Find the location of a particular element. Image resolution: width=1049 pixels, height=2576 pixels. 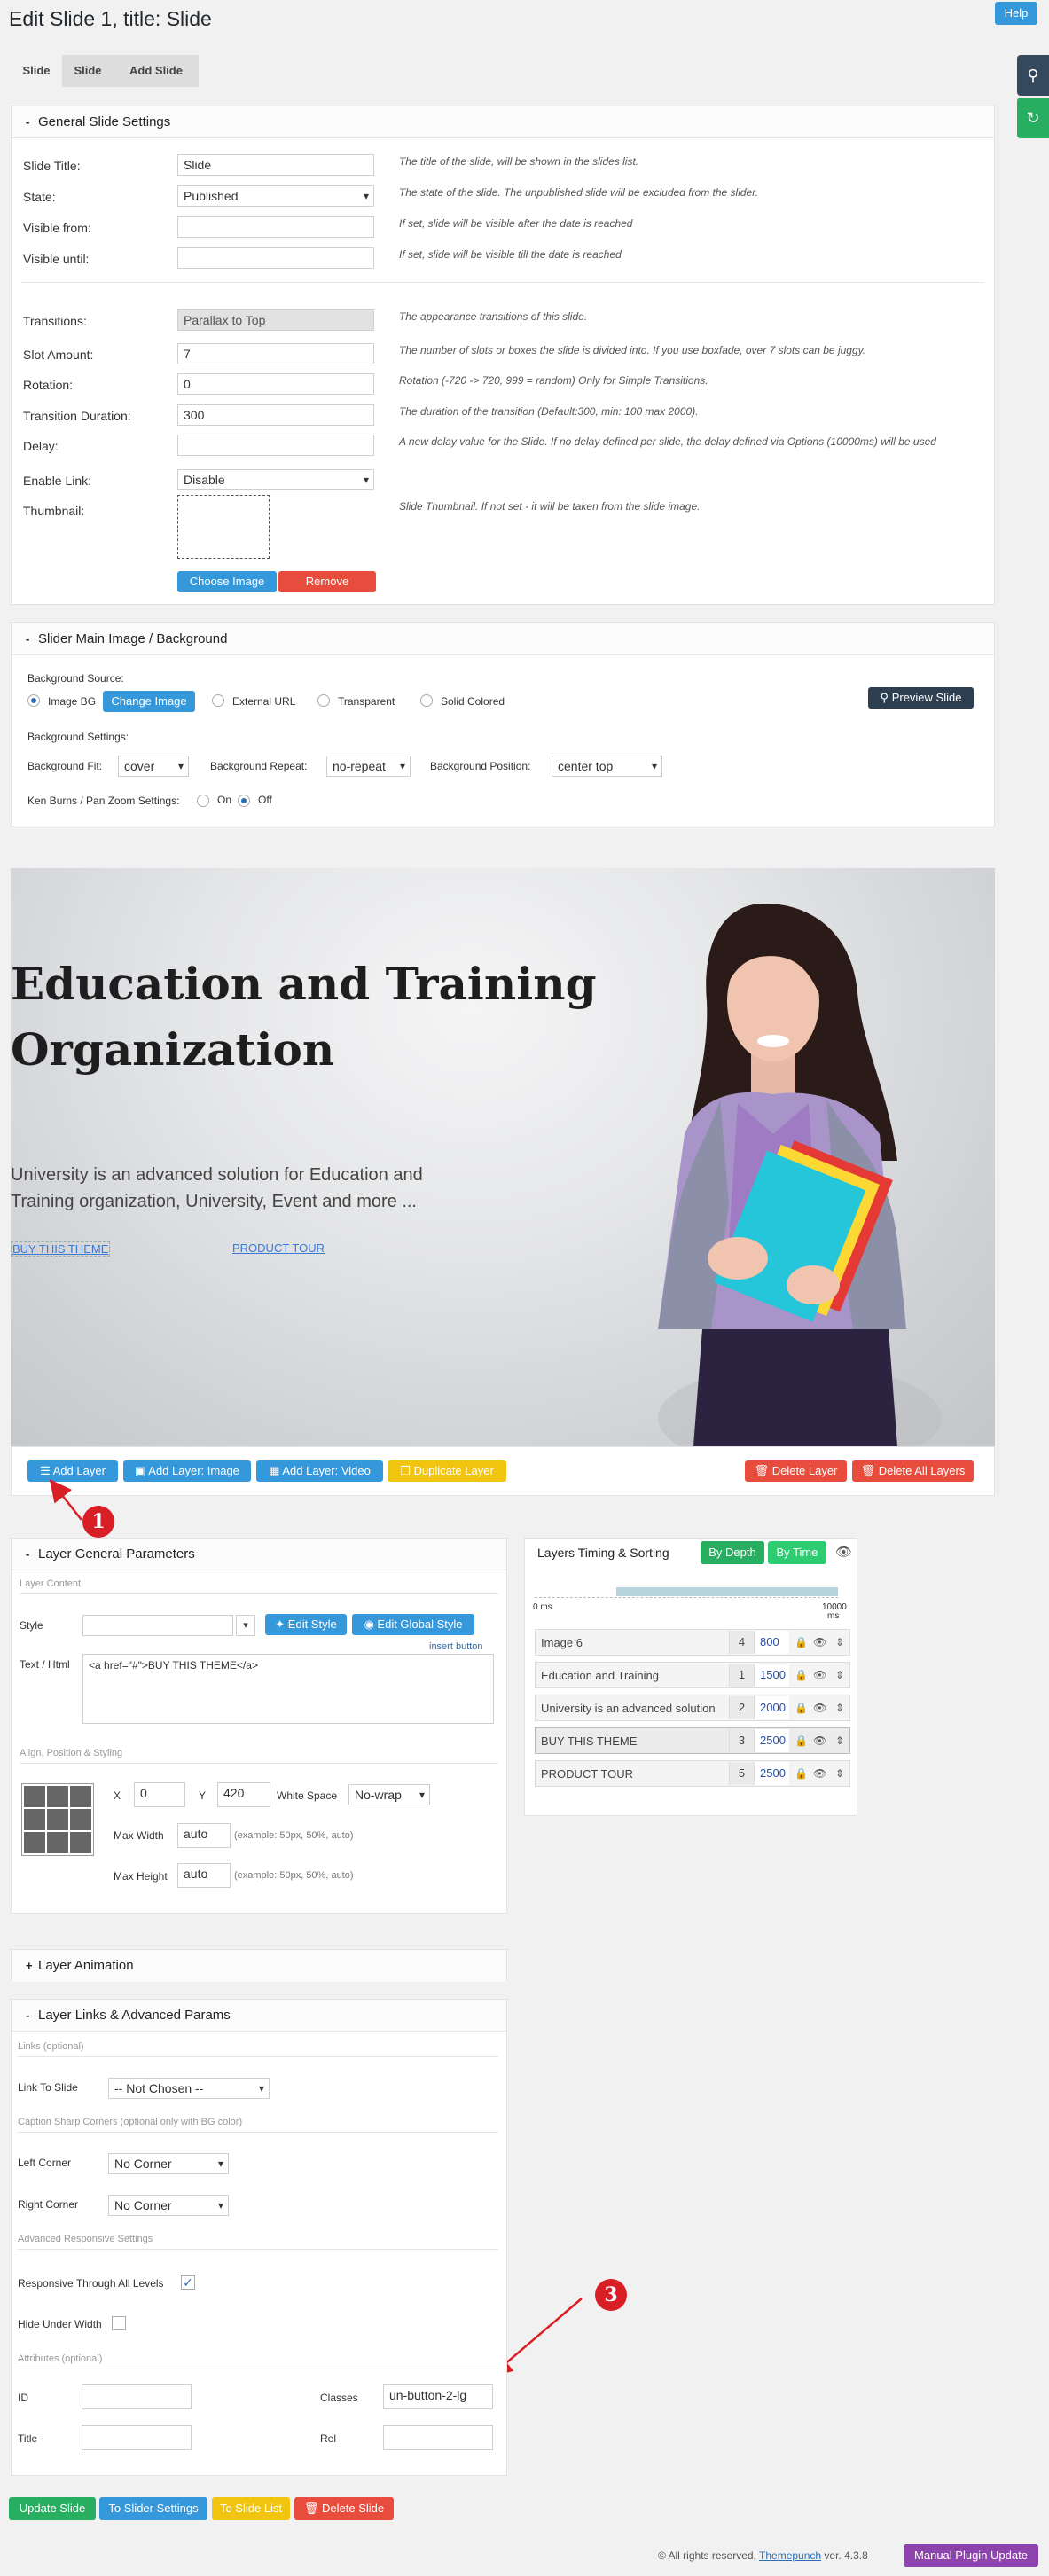

themepunch-link: Themepunch is located at coordinates (790, 2555).